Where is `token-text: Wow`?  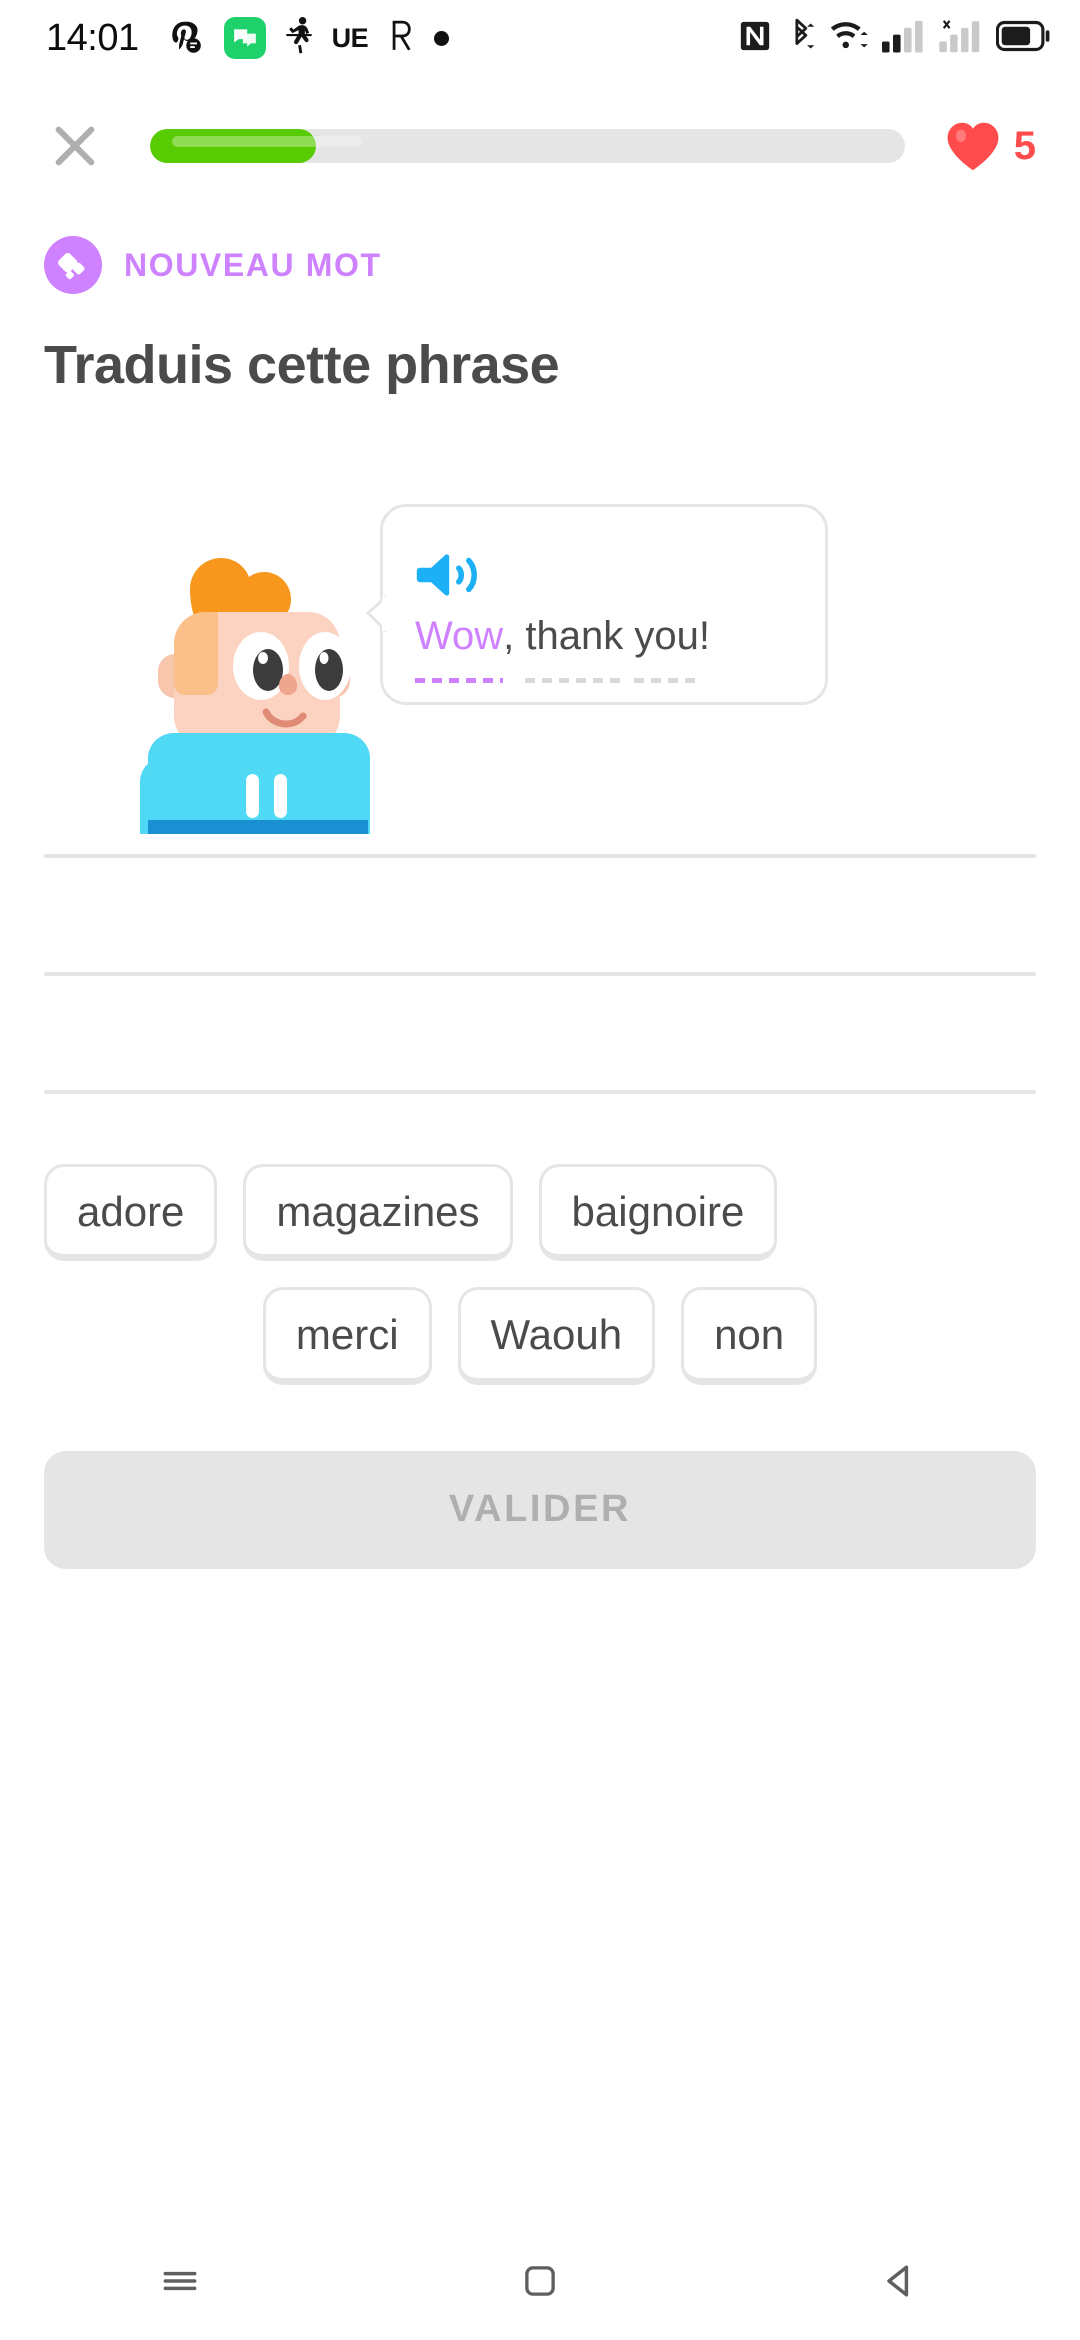 token-text: Wow is located at coordinates (459, 642).